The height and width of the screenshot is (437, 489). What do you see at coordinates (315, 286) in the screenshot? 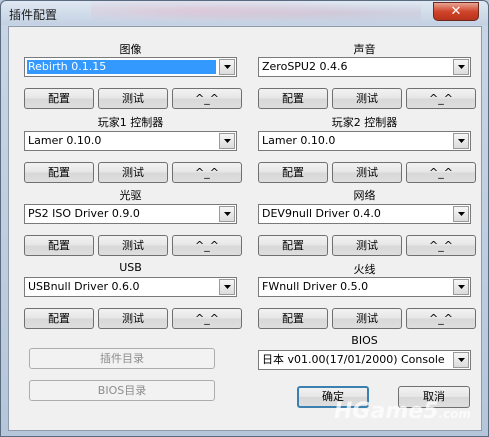
I see `firewire-plugin-value: FWnull Driver 0.5.0` at bounding box center [315, 286].